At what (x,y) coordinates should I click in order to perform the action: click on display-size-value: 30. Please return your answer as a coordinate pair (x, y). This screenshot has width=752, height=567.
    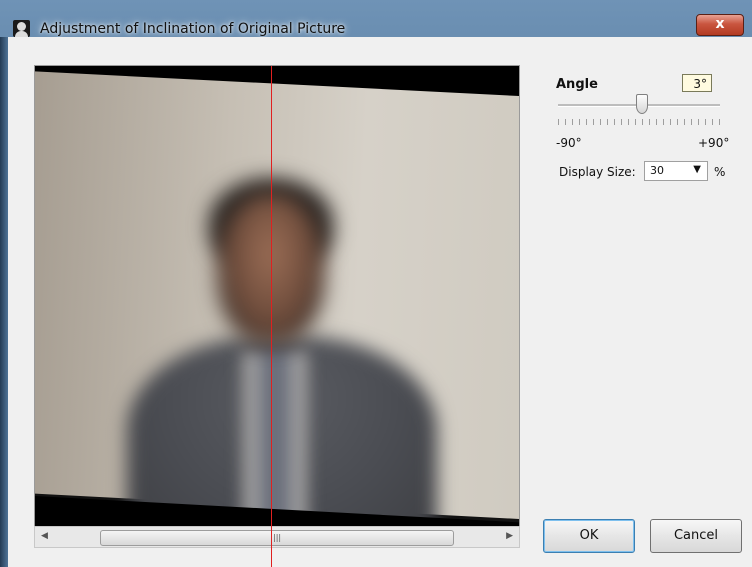
    Looking at the image, I should click on (657, 170).